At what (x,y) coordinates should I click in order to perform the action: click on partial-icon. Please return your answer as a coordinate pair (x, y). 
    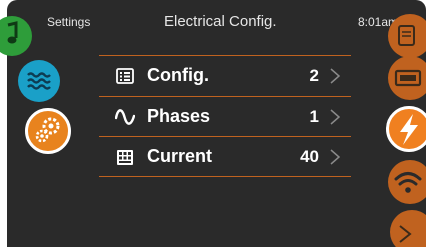
    Looking at the image, I should click on (405, 234).